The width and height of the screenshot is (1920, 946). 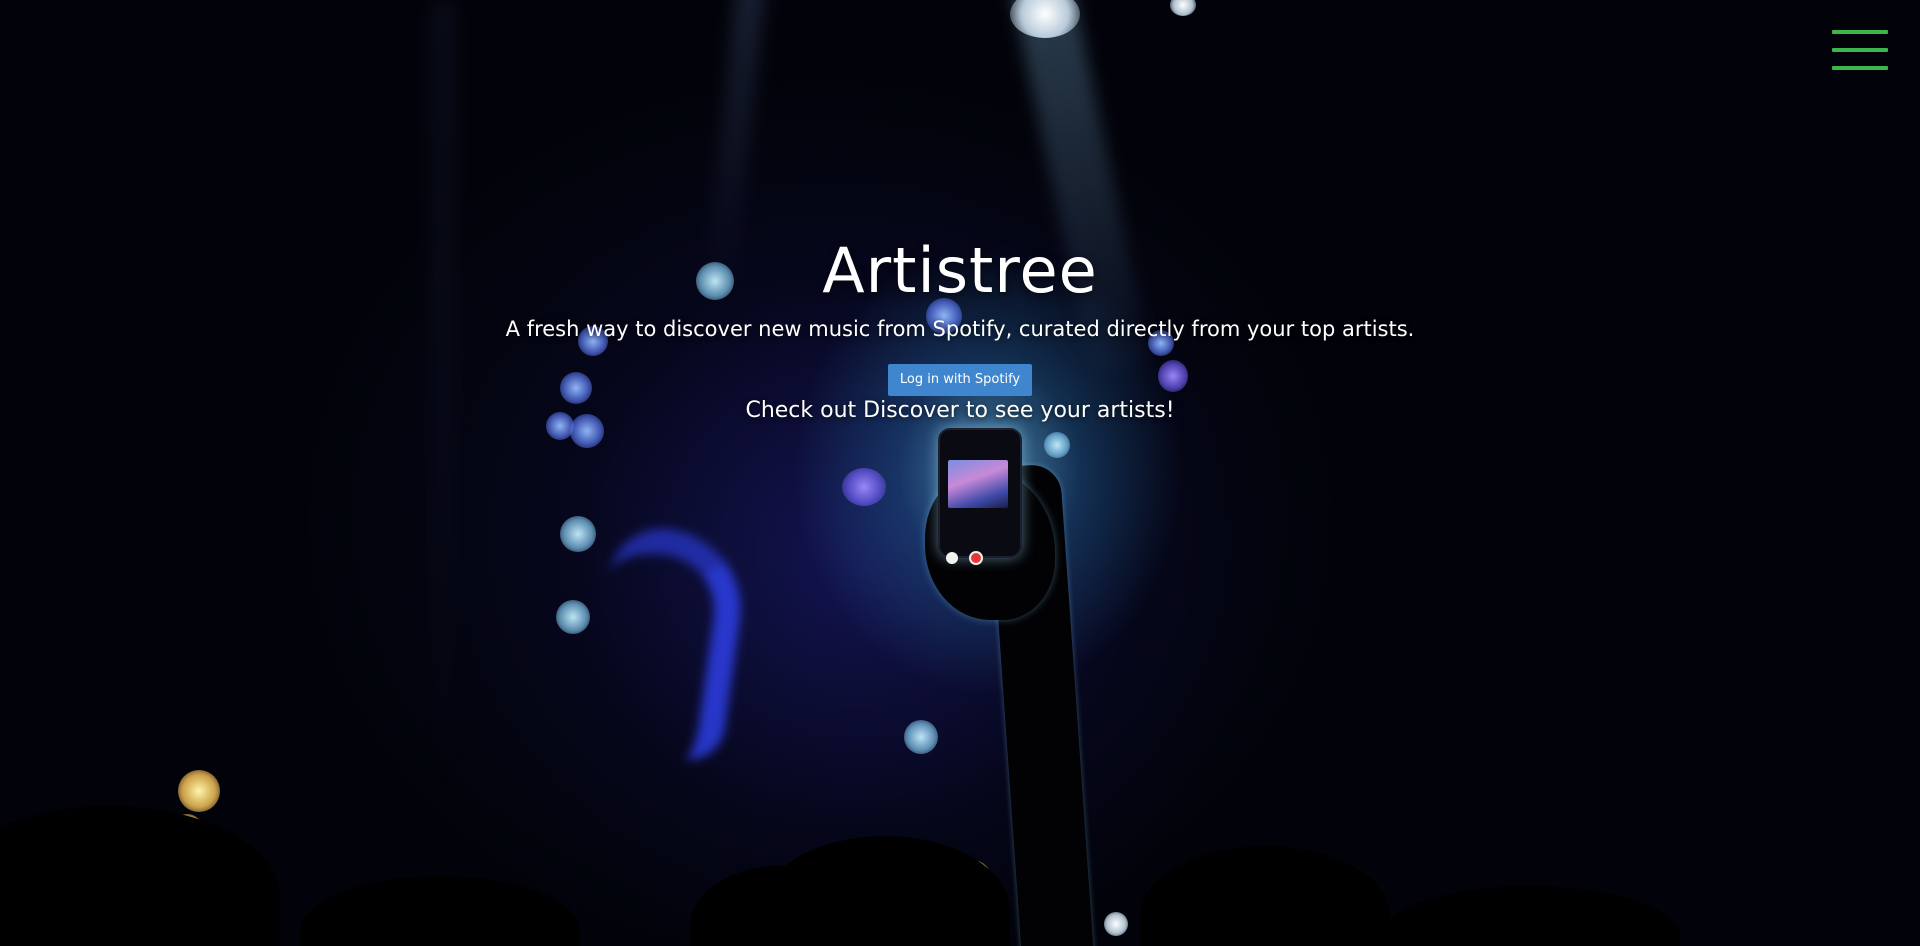 I want to click on menu-button, so click(x=1859, y=52).